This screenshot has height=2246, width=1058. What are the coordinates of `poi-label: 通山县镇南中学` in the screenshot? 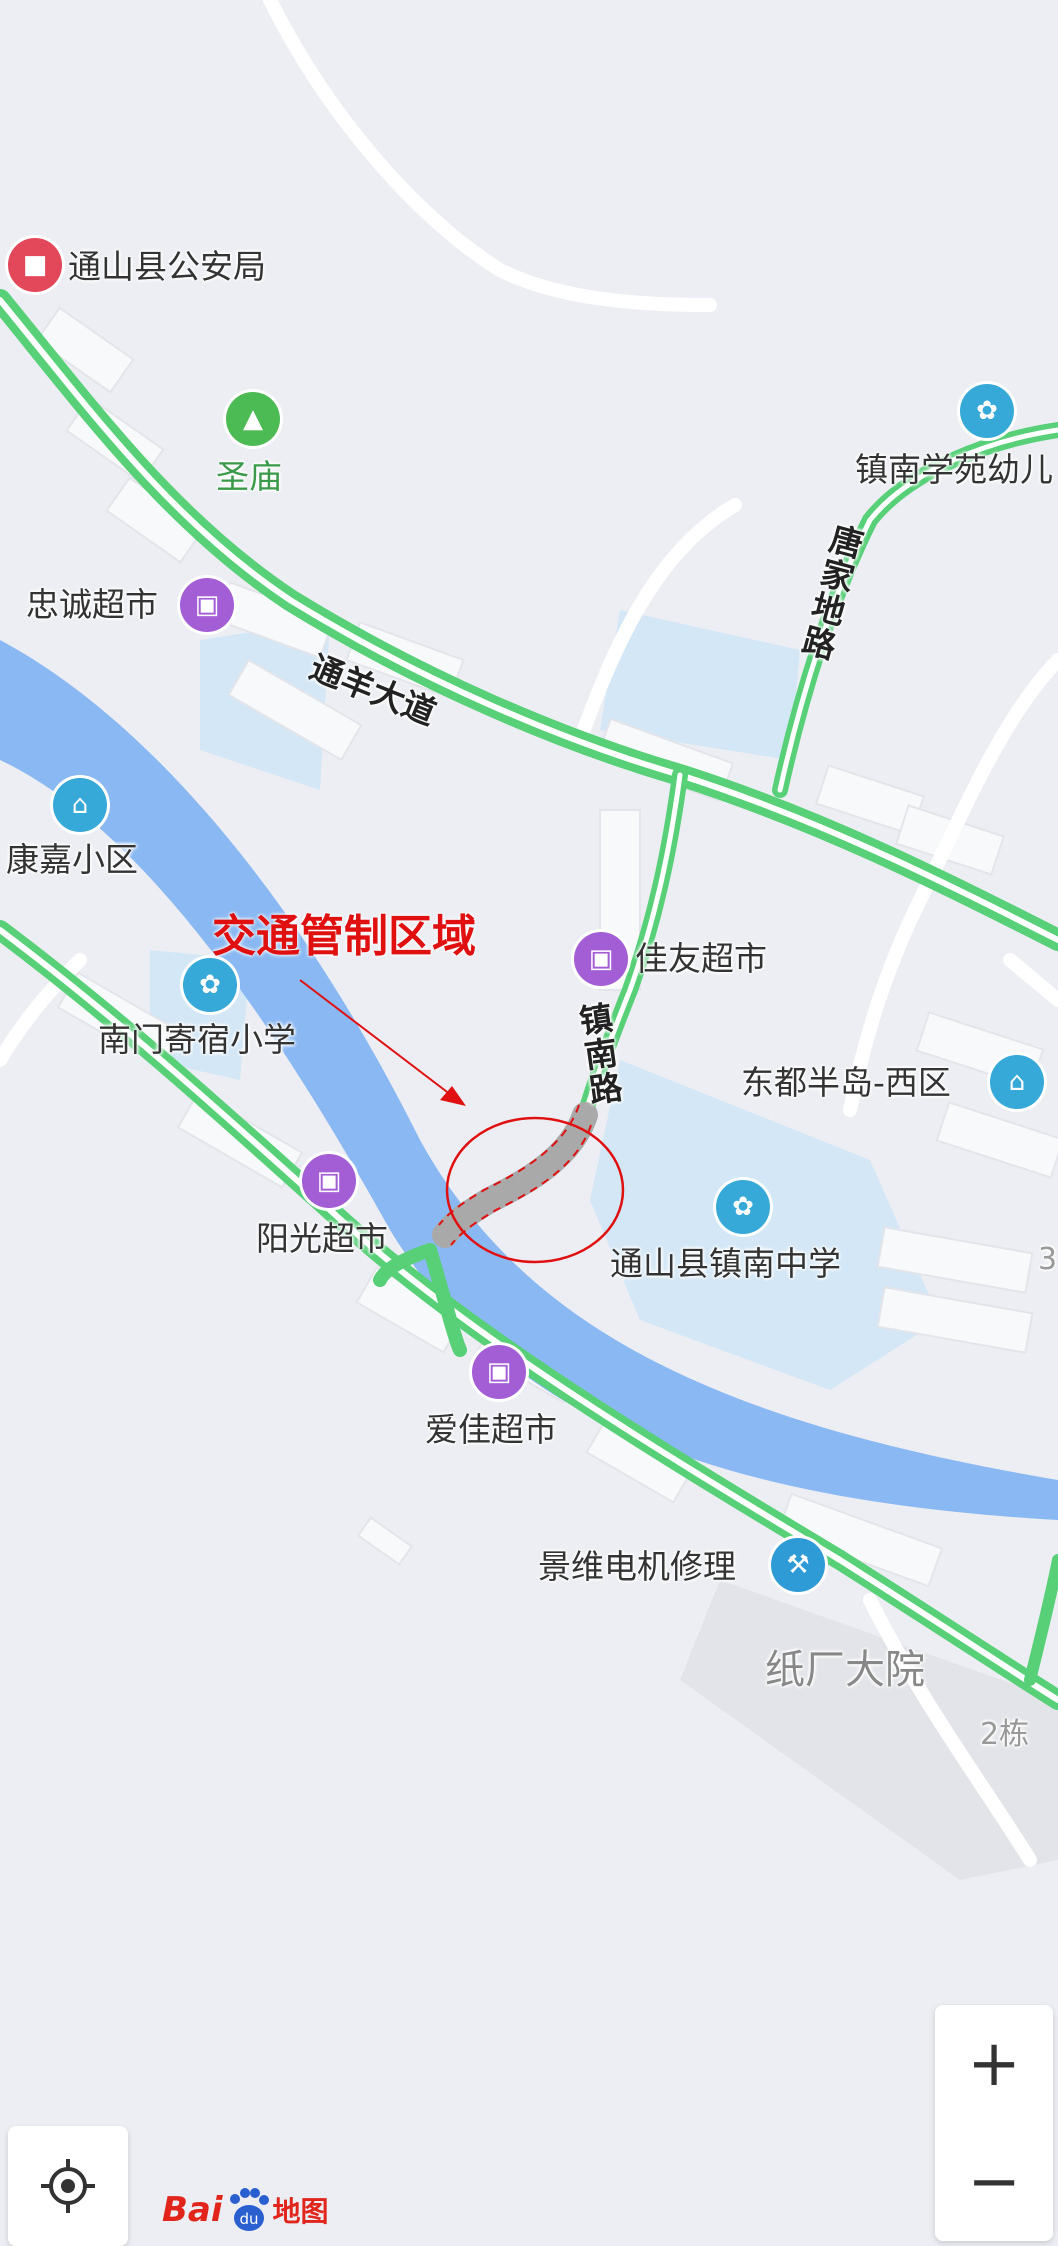 It's located at (725, 1263).